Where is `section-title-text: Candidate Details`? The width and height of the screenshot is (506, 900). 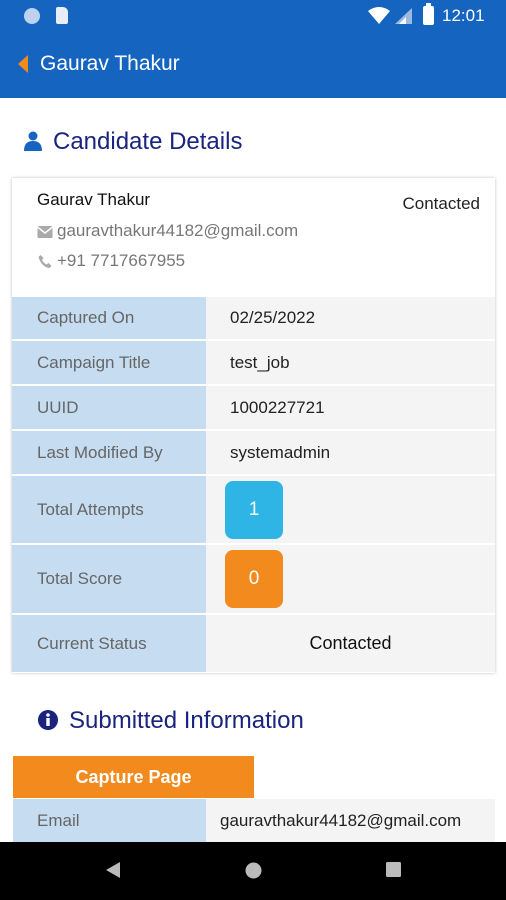
section-title-text: Candidate Details is located at coordinates (148, 141).